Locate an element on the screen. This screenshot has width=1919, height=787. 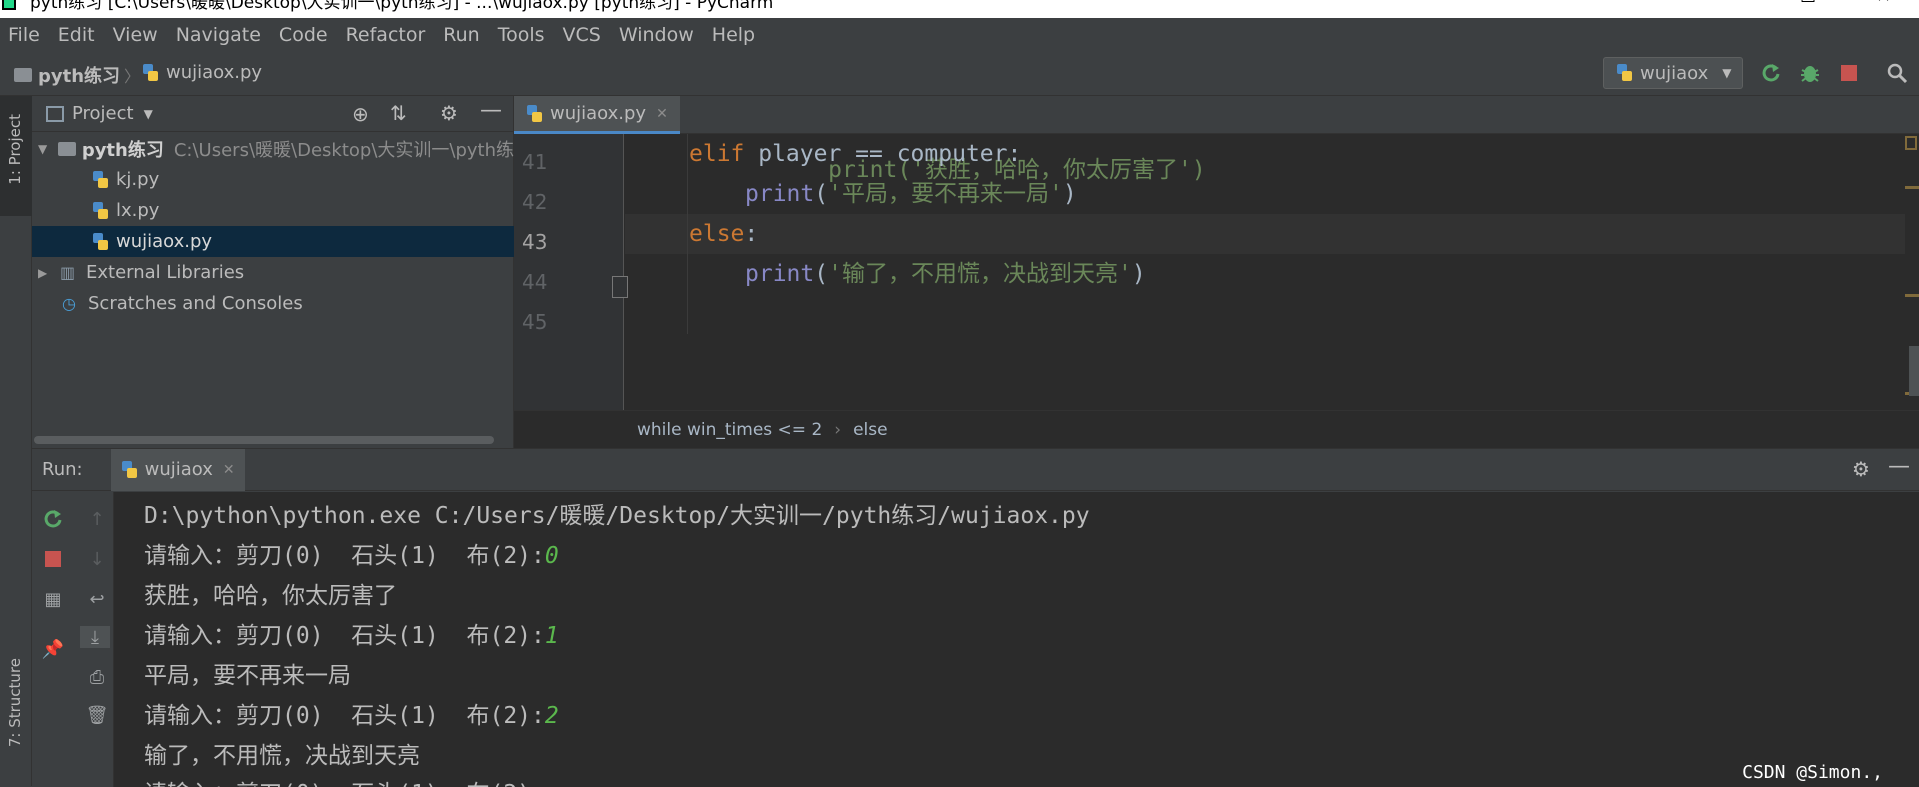
vertical-scrollbar is located at coordinates (1914, 371).